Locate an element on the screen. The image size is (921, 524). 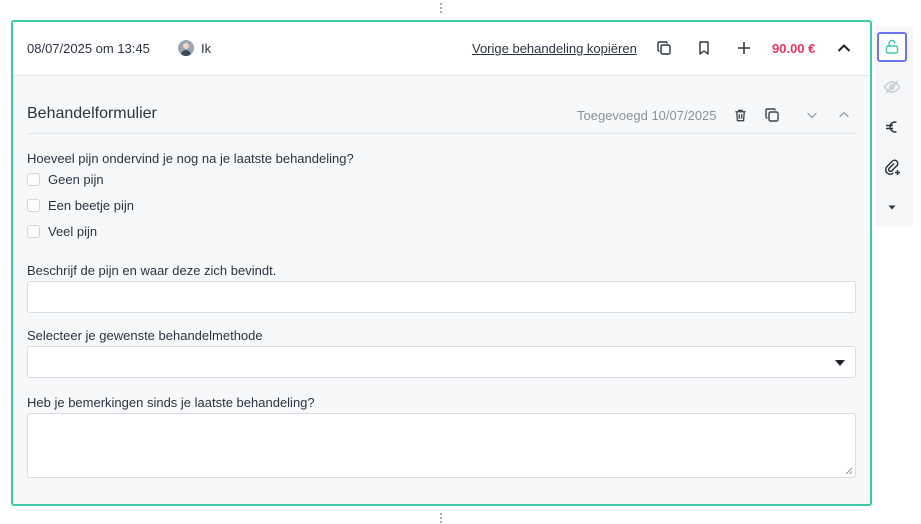
option-label: Een beetje pijn is located at coordinates (91, 205).